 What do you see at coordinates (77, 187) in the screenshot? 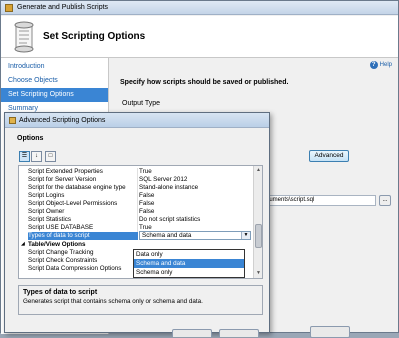
I see `property-name: Script for the database engine type` at bounding box center [77, 187].